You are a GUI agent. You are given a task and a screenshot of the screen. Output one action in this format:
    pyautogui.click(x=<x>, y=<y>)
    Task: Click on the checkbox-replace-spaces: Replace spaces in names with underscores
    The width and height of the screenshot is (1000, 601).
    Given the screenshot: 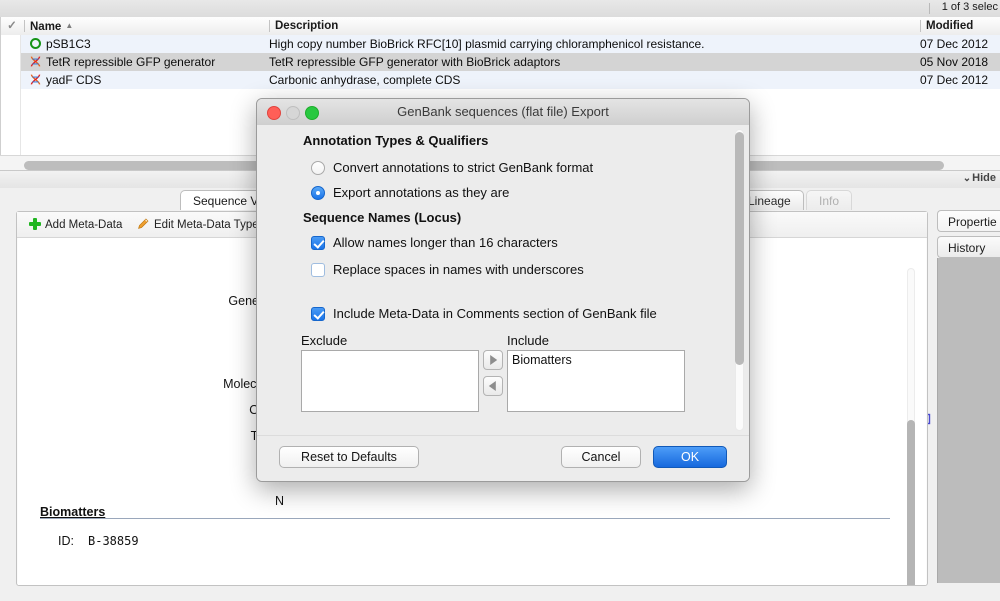 What is the action you would take?
    pyautogui.click(x=447, y=269)
    